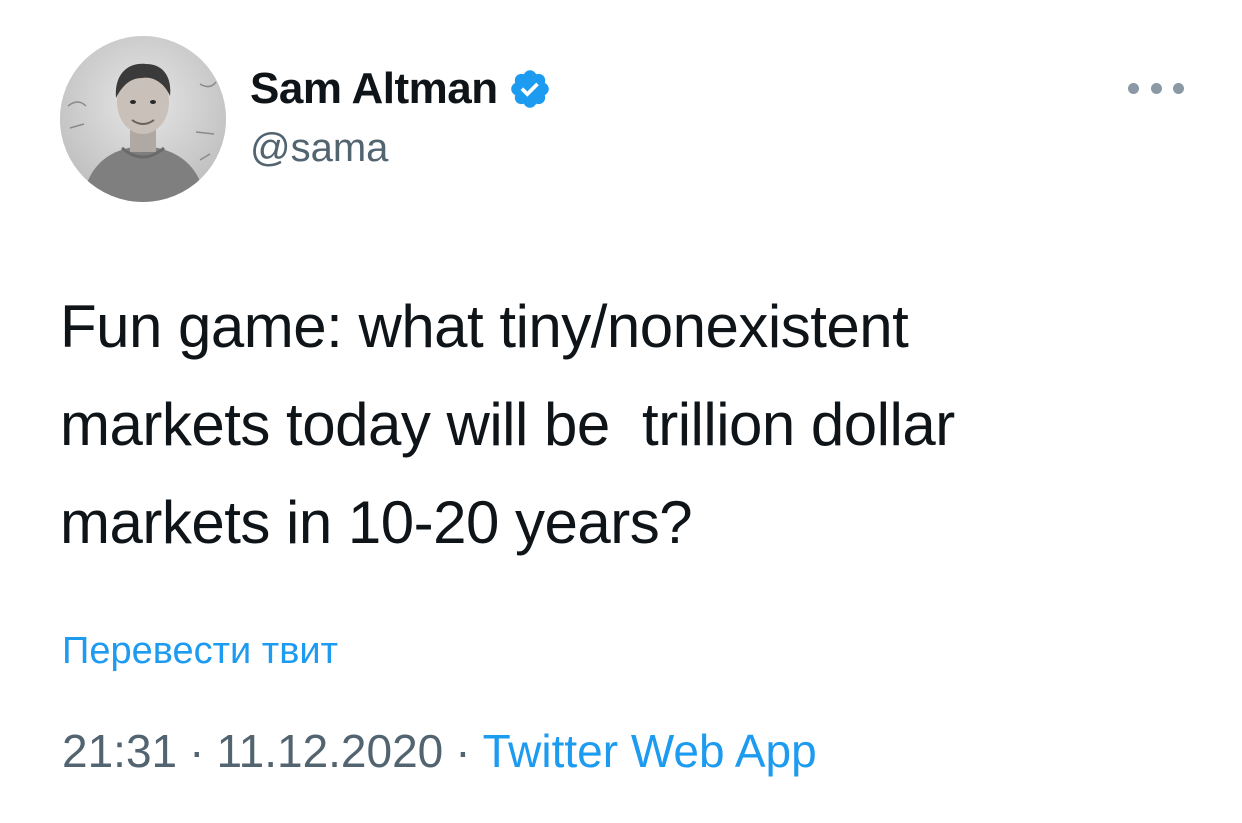 This screenshot has width=1242, height=823. I want to click on avatar, so click(143, 119).